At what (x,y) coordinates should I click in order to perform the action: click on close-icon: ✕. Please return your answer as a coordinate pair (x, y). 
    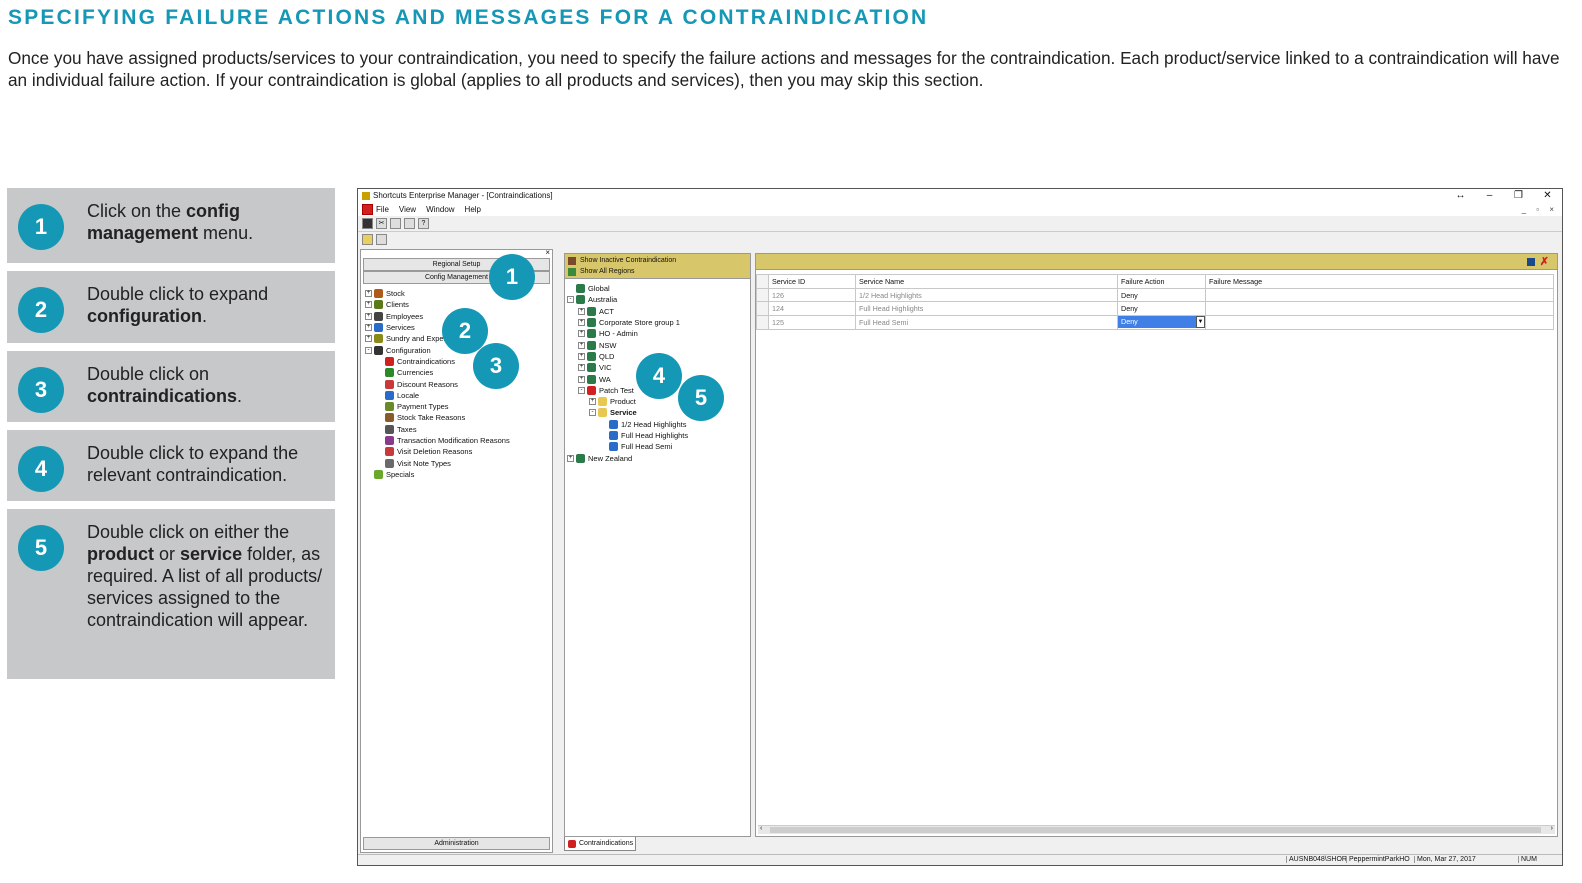
    Looking at the image, I should click on (1547, 195).